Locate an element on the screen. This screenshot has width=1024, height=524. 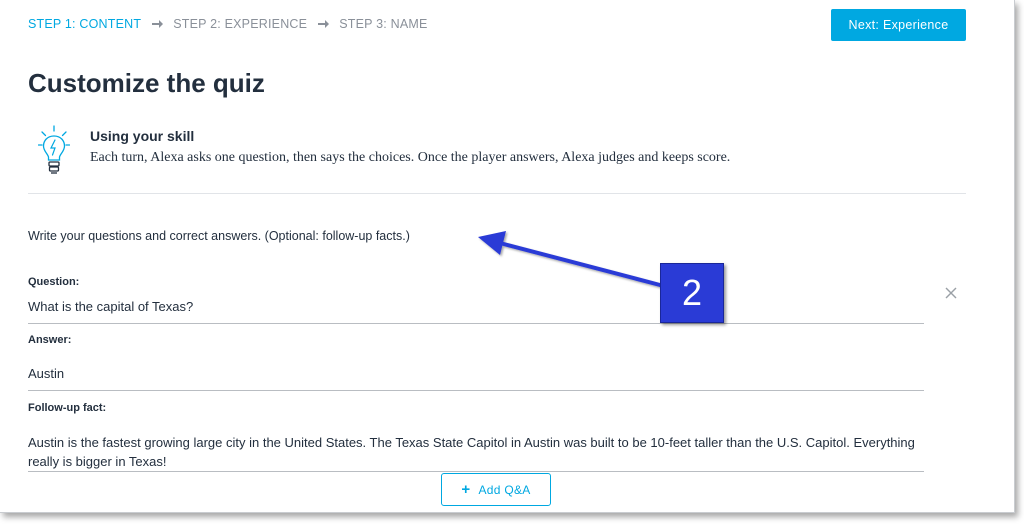
fact-underline is located at coordinates (476, 471).